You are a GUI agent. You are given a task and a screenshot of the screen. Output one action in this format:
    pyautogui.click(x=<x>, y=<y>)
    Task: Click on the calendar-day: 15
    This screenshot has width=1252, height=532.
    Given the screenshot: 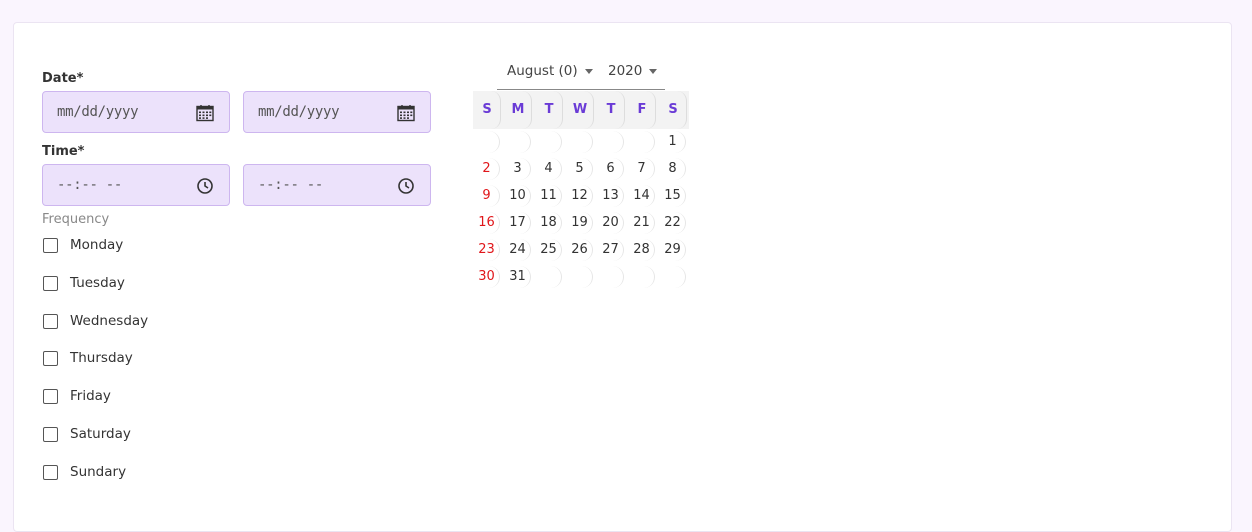 What is the action you would take?
    pyautogui.click(x=673, y=196)
    